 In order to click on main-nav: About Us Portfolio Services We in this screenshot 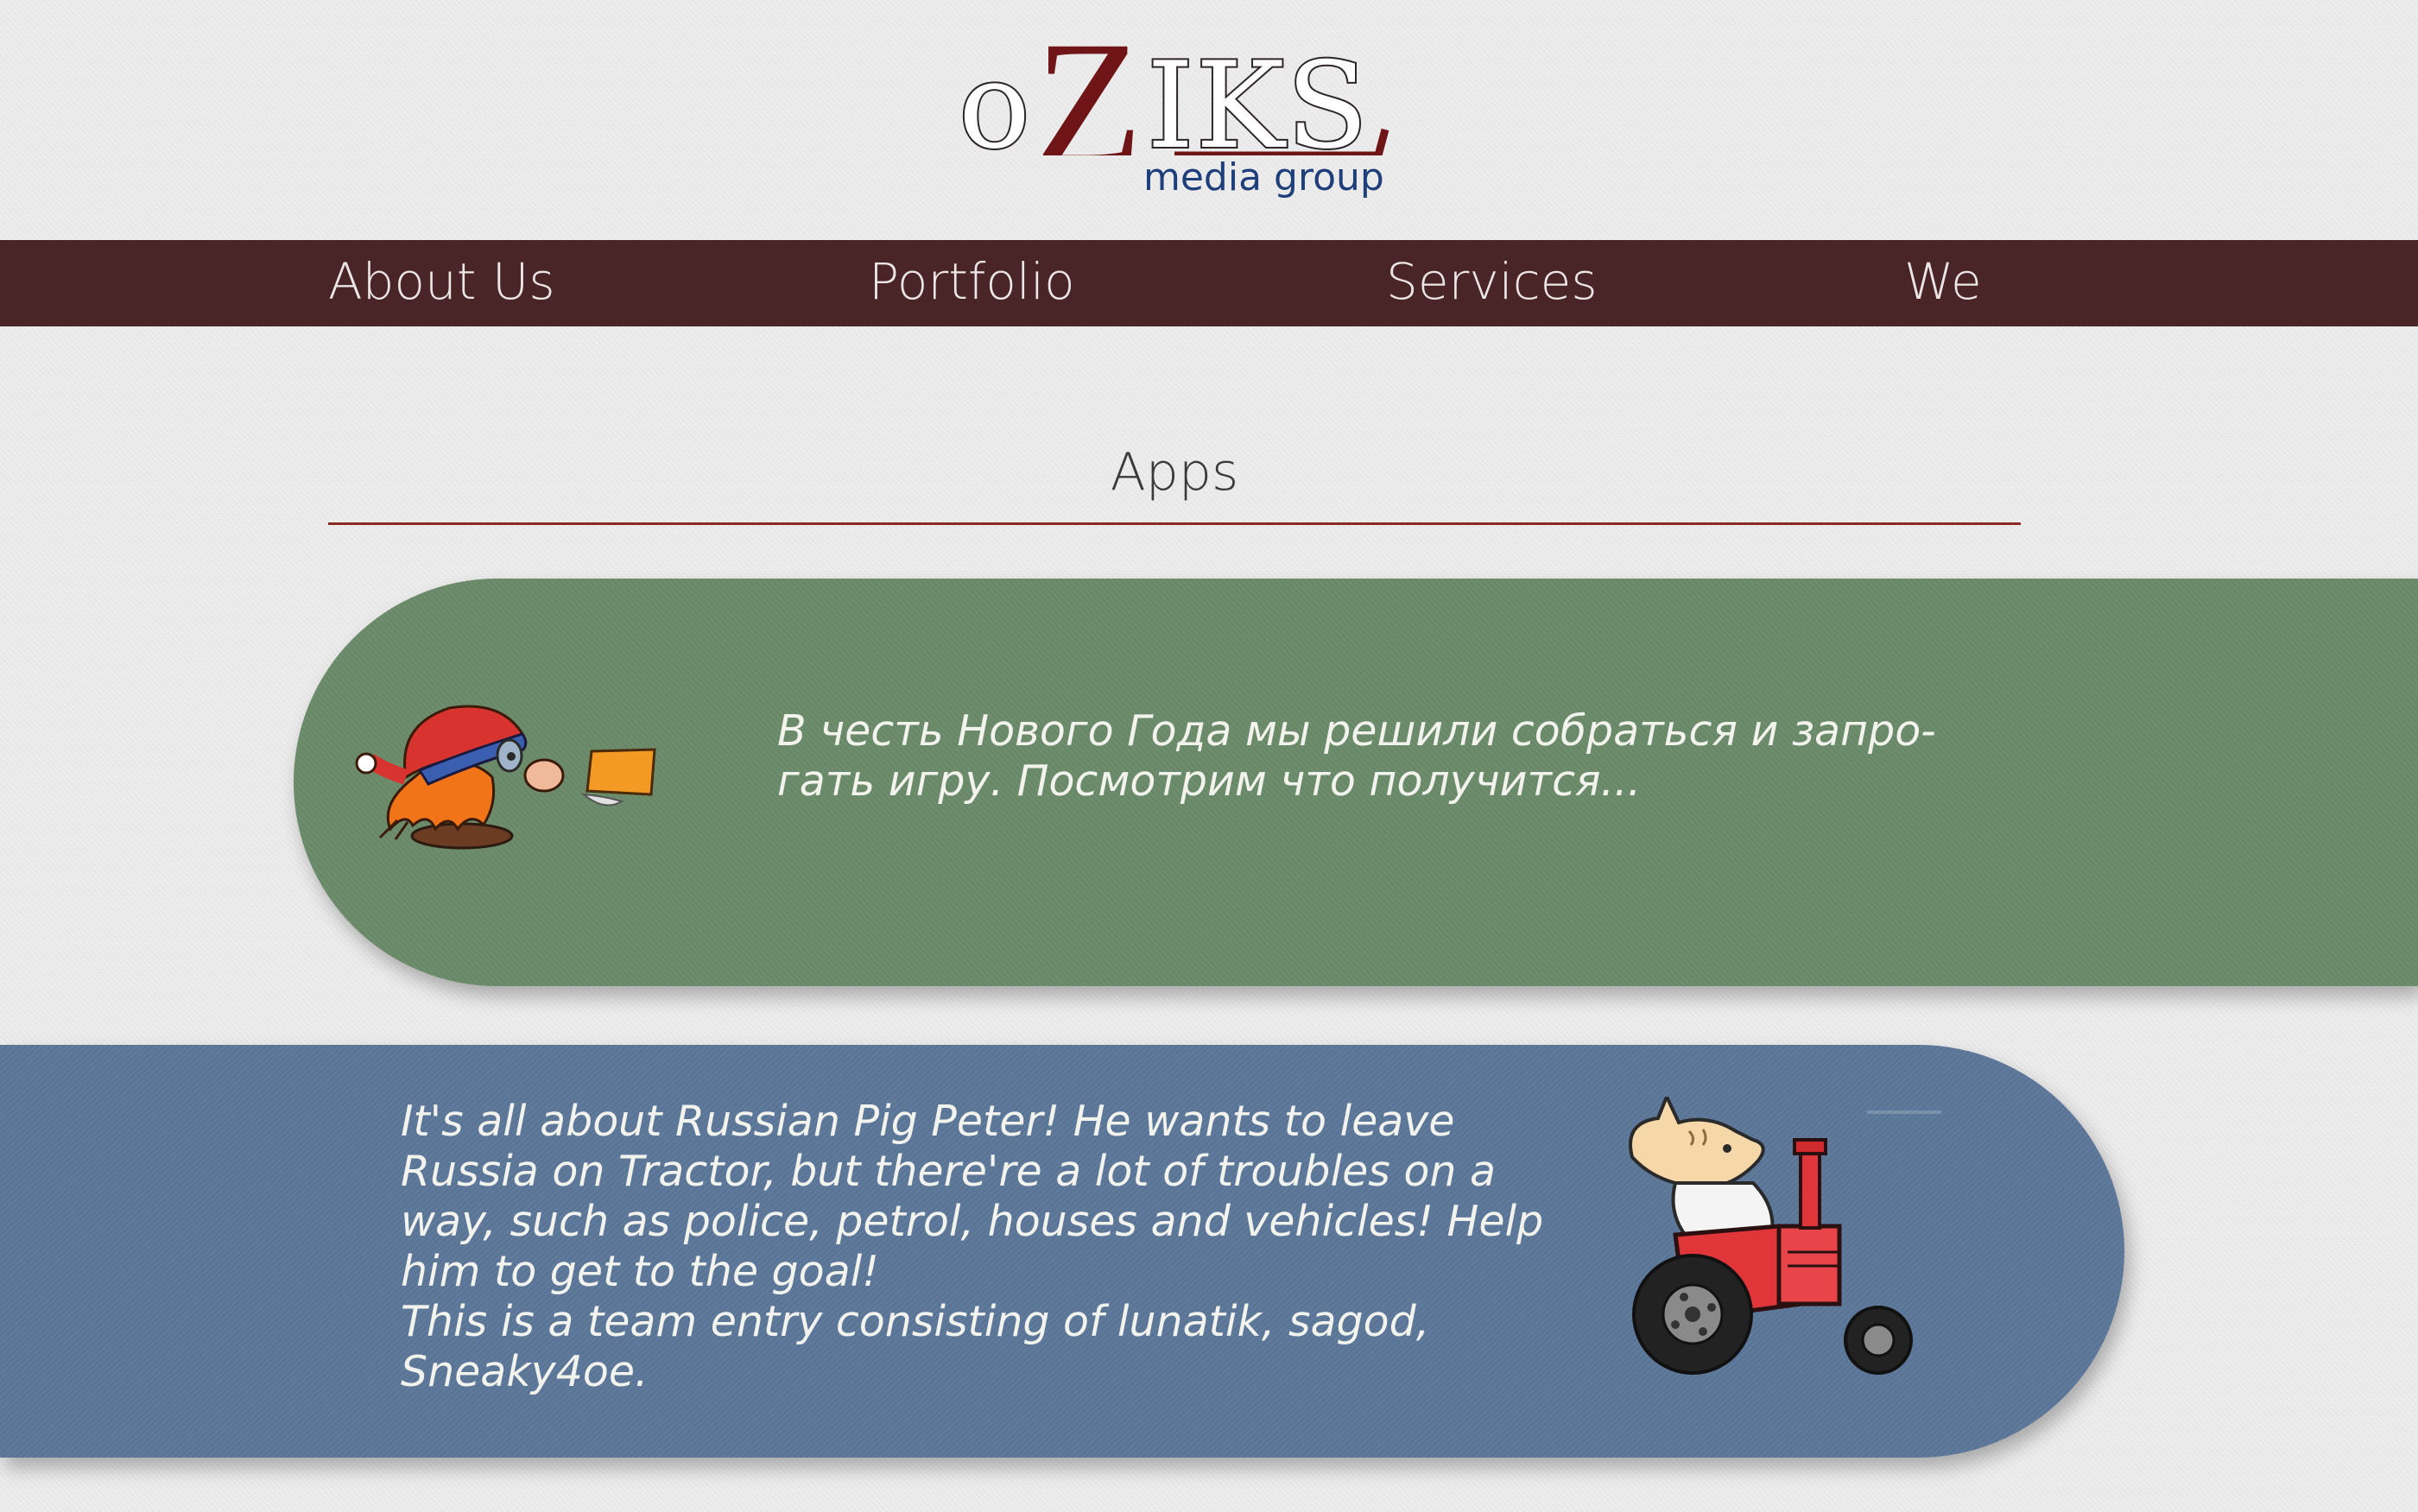, I will do `click(1209, 283)`.